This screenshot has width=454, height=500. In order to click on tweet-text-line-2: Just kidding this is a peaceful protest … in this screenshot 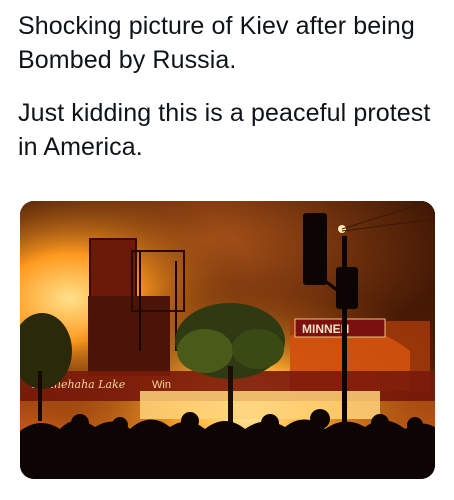, I will do `click(224, 130)`.